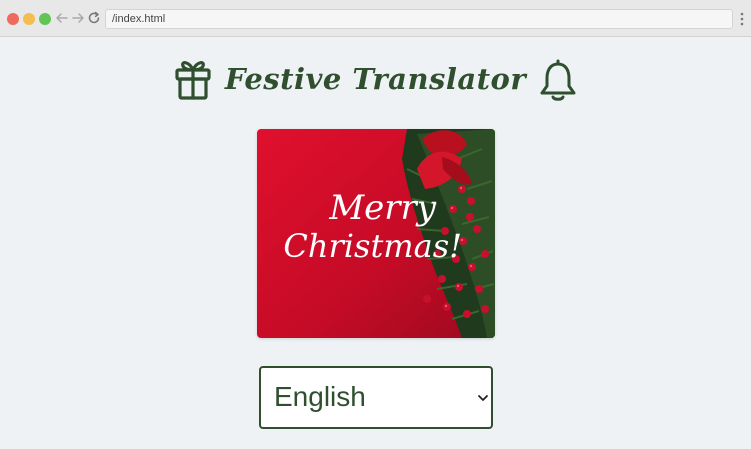  I want to click on reload-icon, so click(94, 18).